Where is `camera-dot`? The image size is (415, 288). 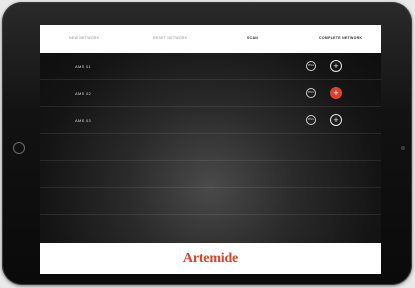 camera-dot is located at coordinates (403, 148).